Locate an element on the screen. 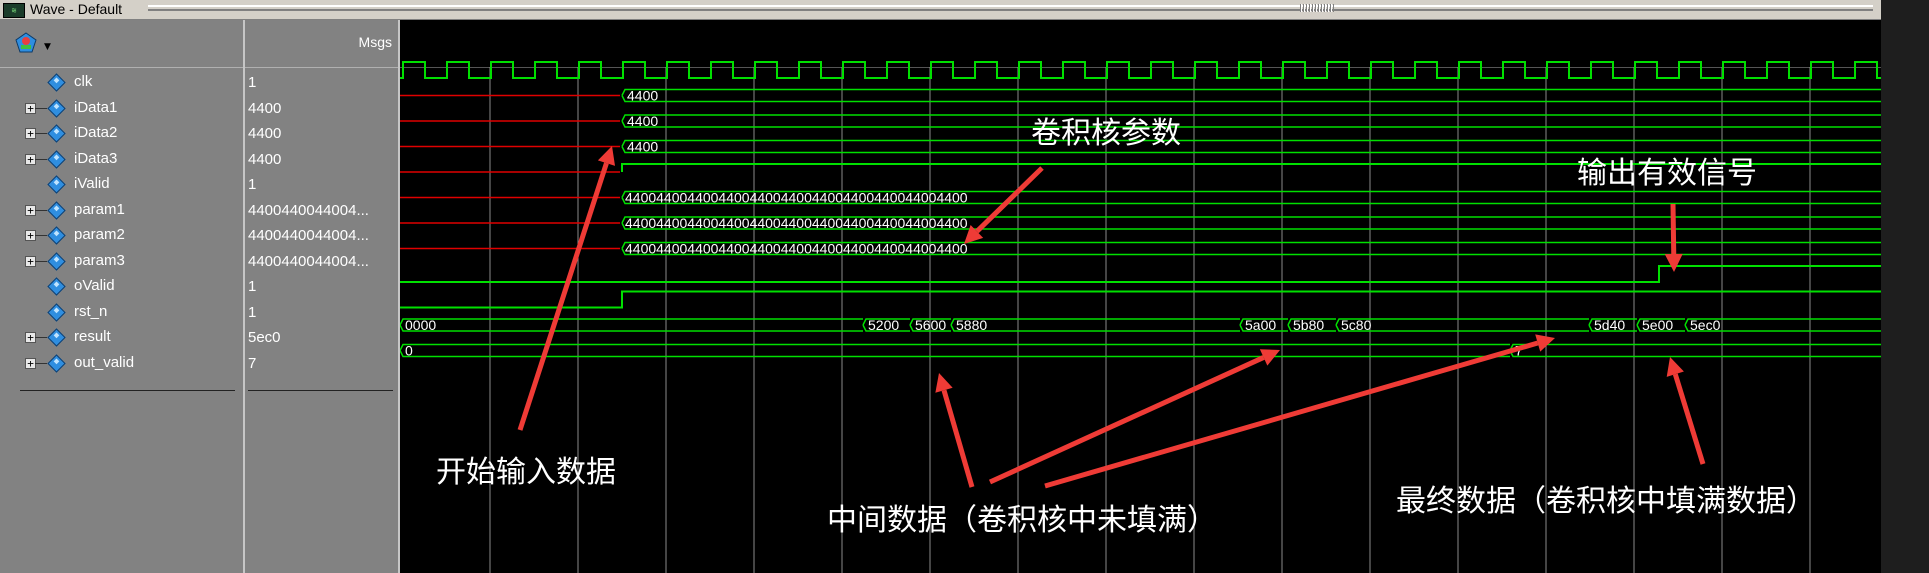  result-label: 0000 is located at coordinates (420, 325).